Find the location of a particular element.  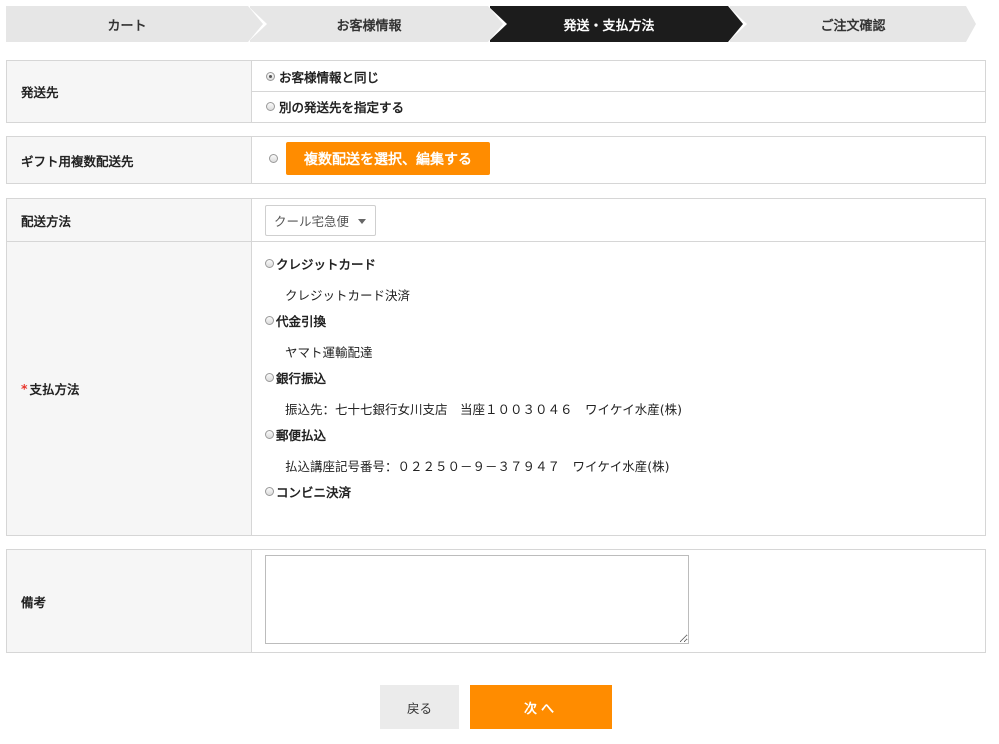

delivery-method-value: クール宅急便 is located at coordinates (312, 221).